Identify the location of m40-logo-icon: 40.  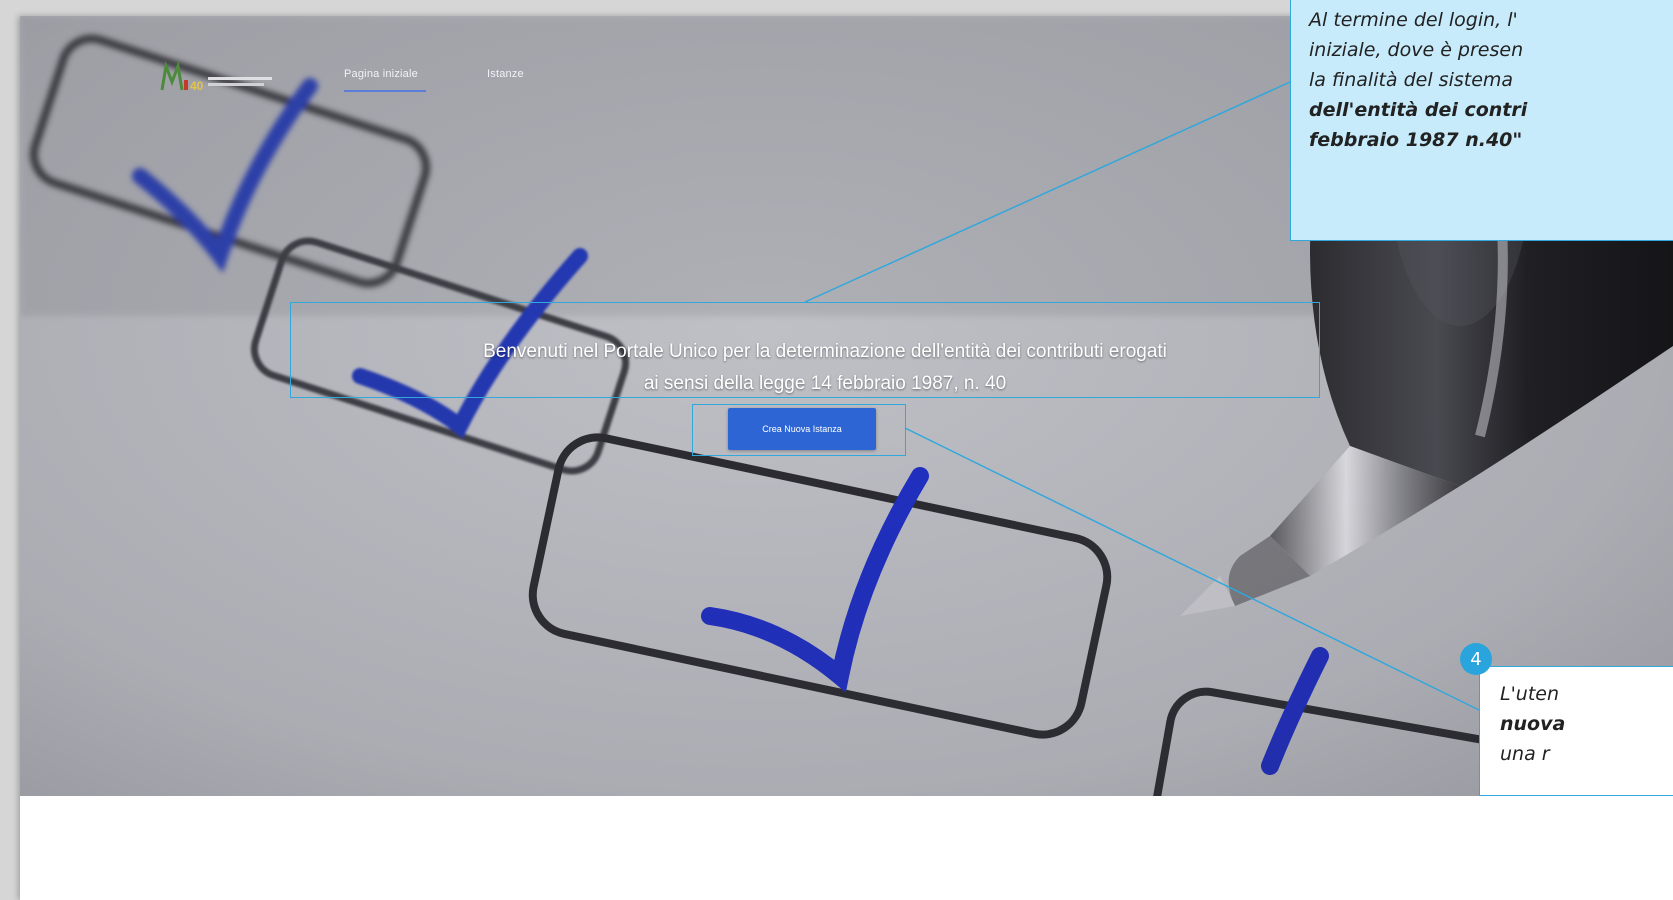
(216, 76).